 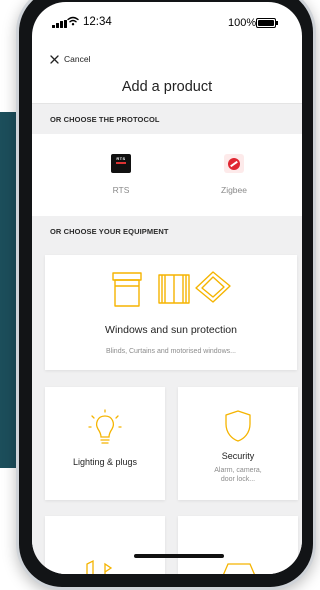 What do you see at coordinates (105, 119) in the screenshot?
I see `protocol-section-label: OR CHOOSE THE PROTOCOL` at bounding box center [105, 119].